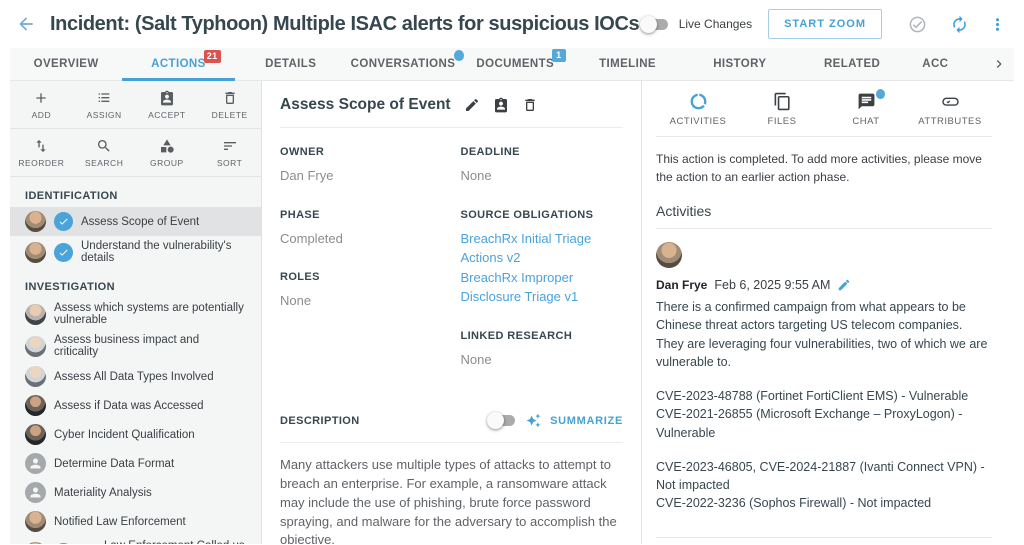 This screenshot has width=1024, height=545. I want to click on kebab-menu-icon, so click(997, 24).